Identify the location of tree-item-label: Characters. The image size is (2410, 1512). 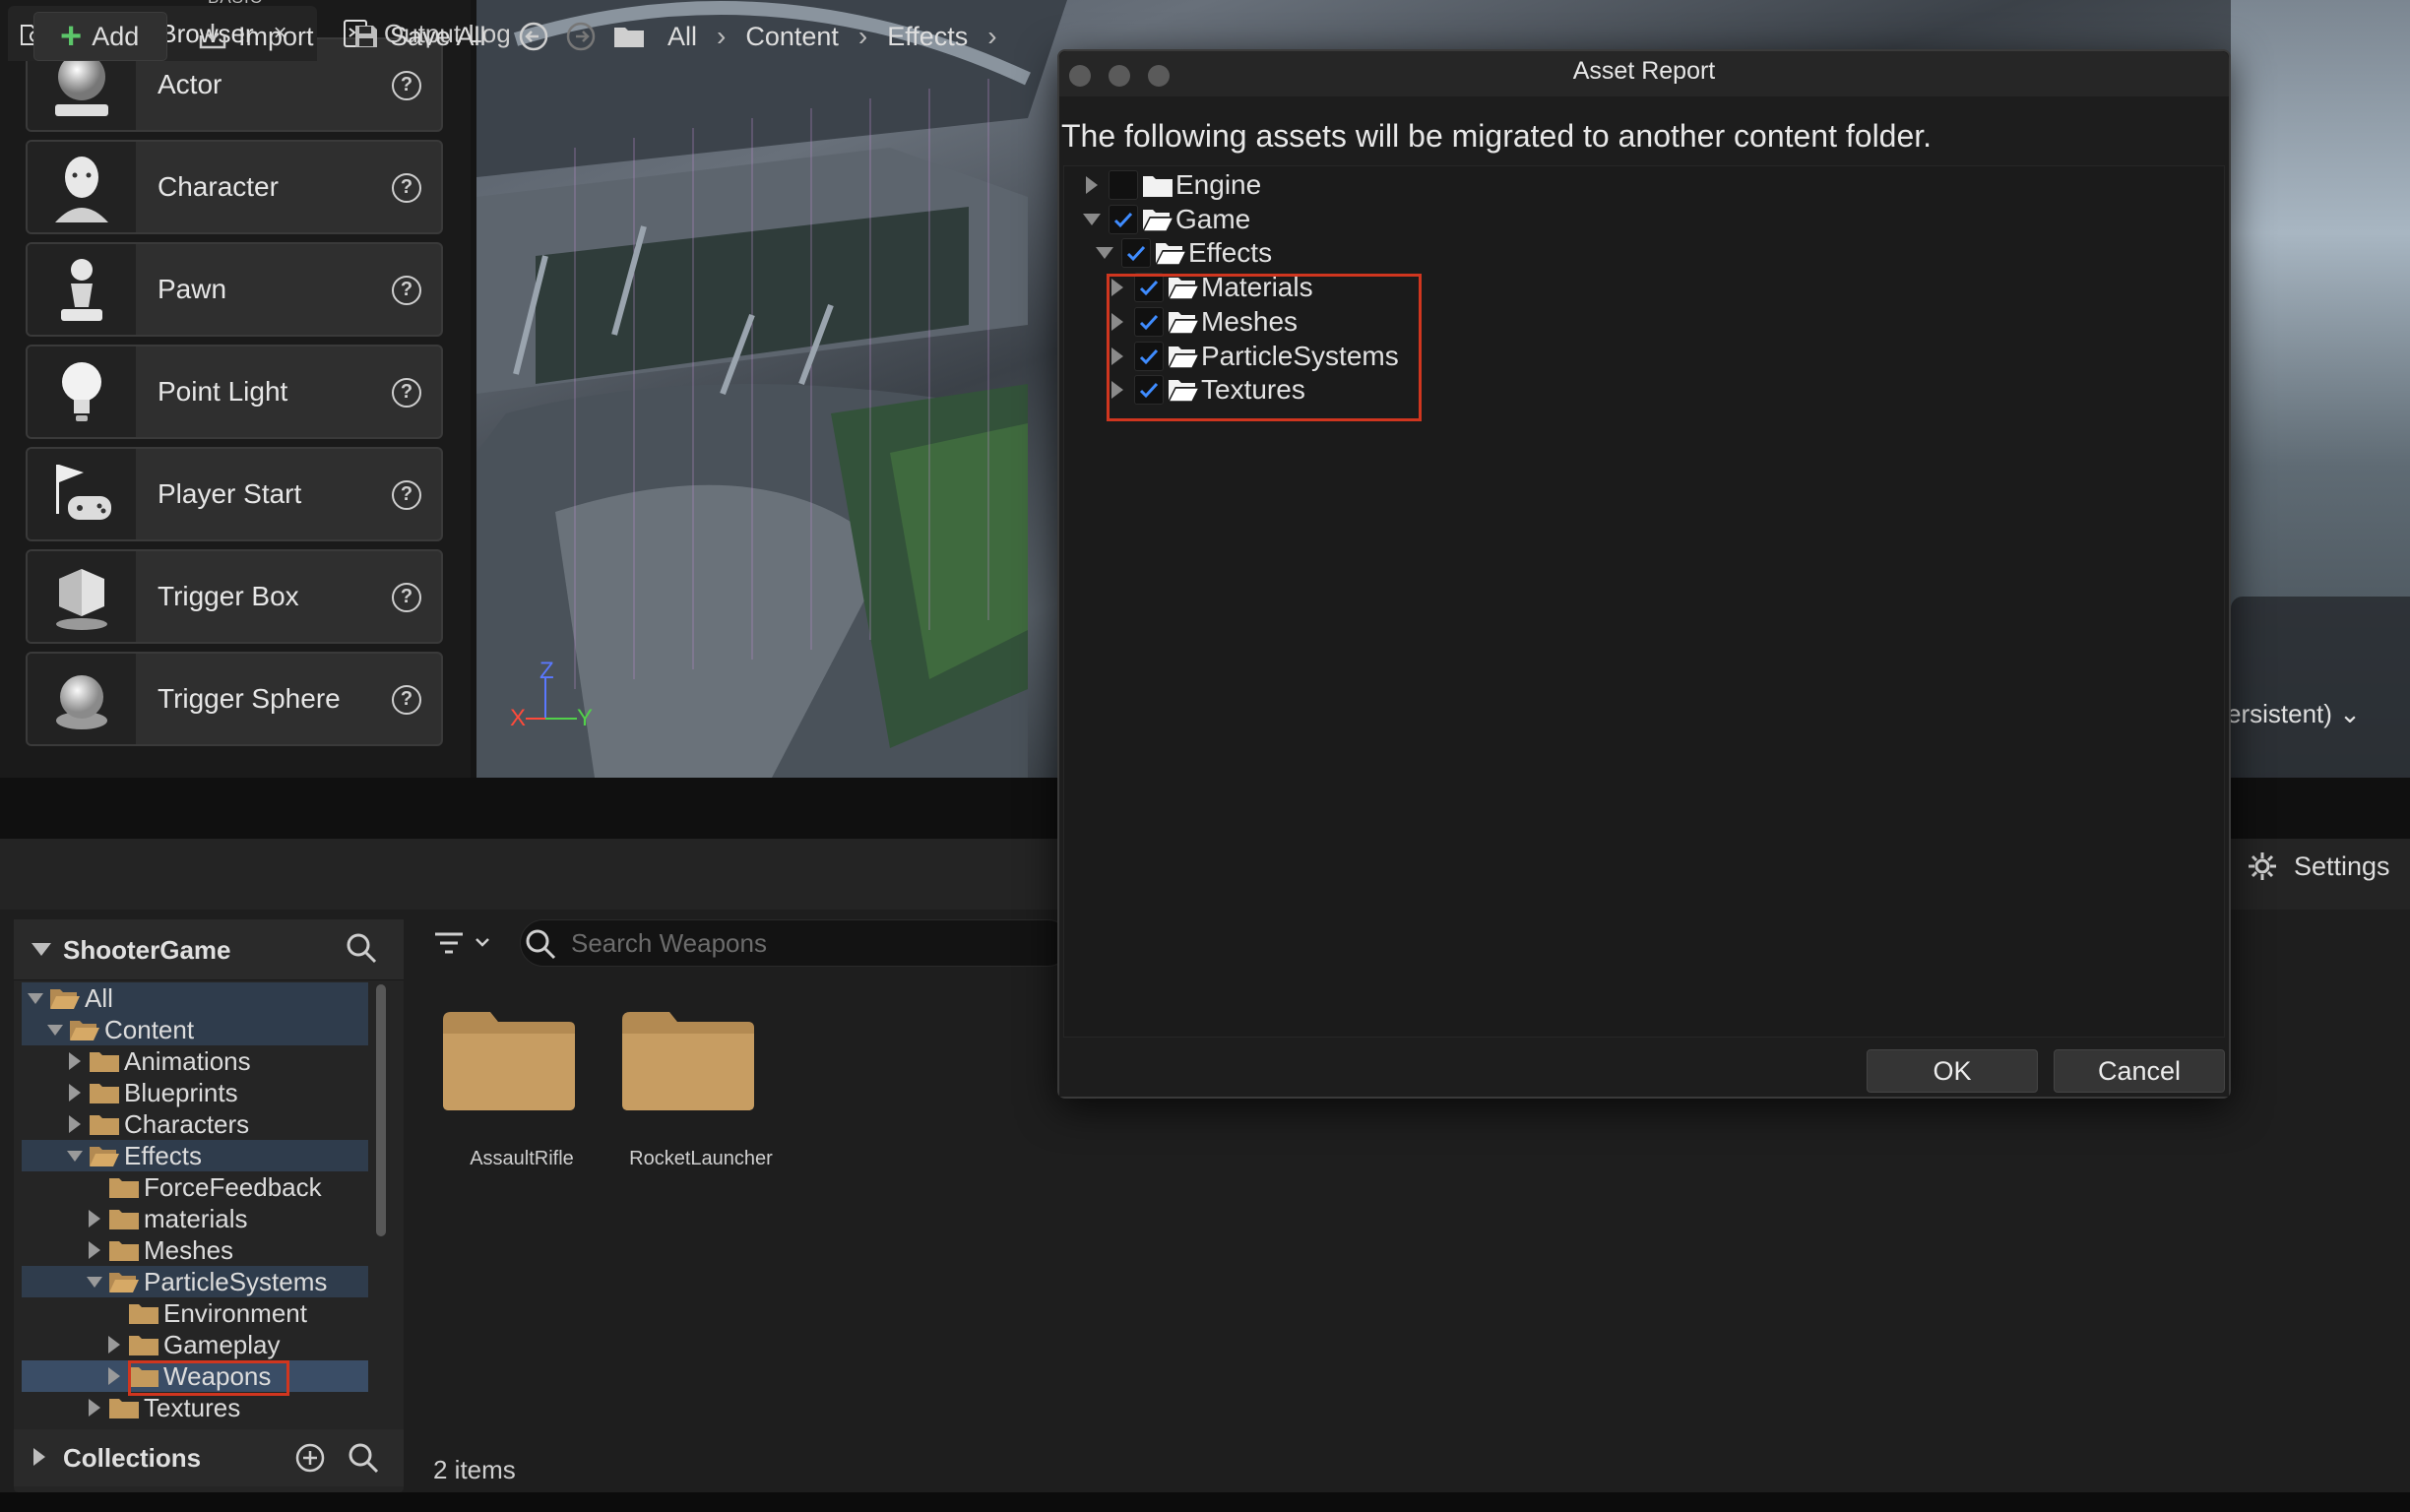
(187, 1123).